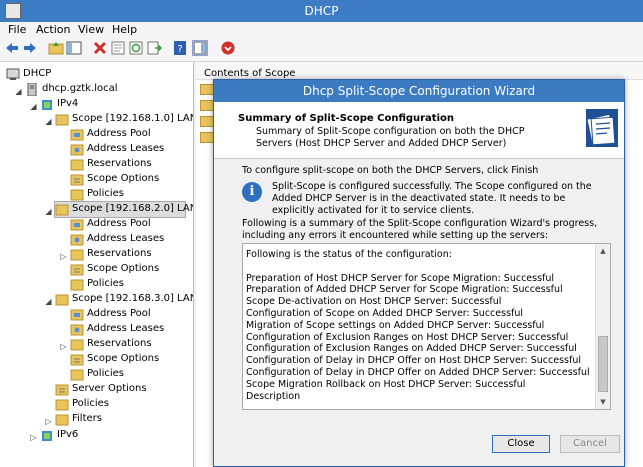 This screenshot has height=467, width=643. I want to click on tree-expand-ipv6: ▷, so click(33, 437).